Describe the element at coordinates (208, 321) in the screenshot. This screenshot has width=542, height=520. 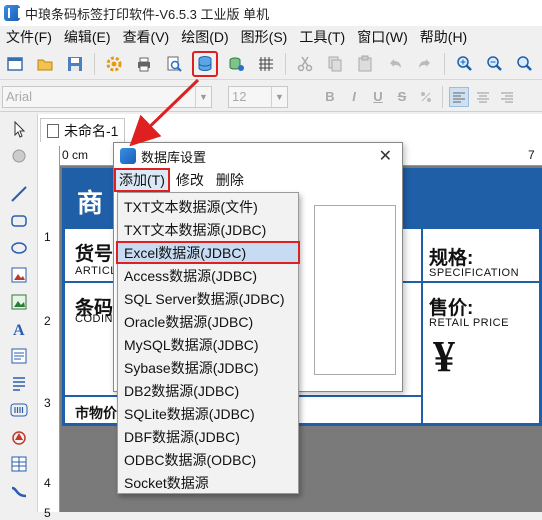
I see `menu-item-oracle-jdbc: Oracle数据源(JDBC)` at that location.